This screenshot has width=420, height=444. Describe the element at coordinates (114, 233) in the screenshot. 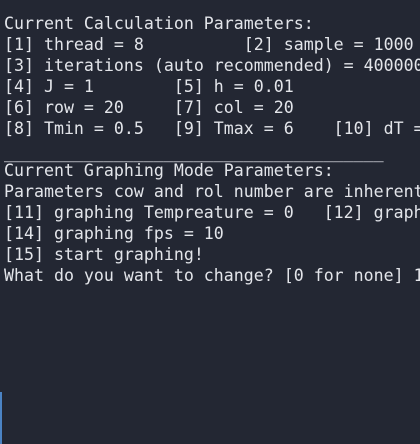

I see `param-line-graphing-fps: [14] graphing fps = 10` at that location.